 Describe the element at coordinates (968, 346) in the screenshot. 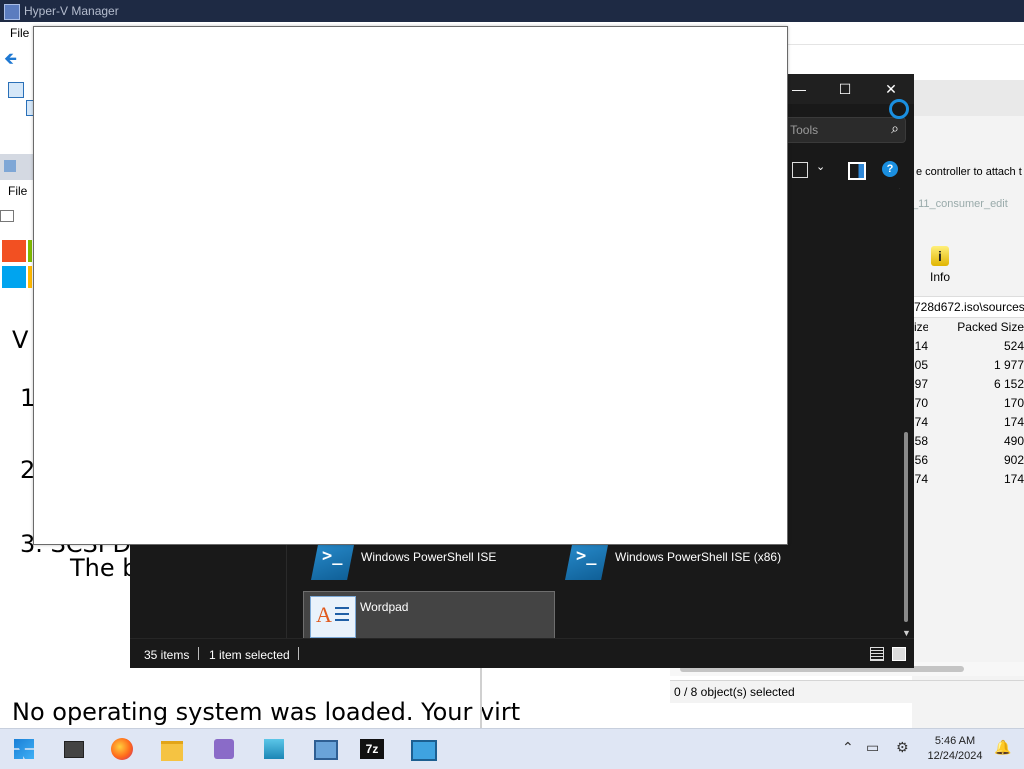

I see `table-row: 14 524` at that location.